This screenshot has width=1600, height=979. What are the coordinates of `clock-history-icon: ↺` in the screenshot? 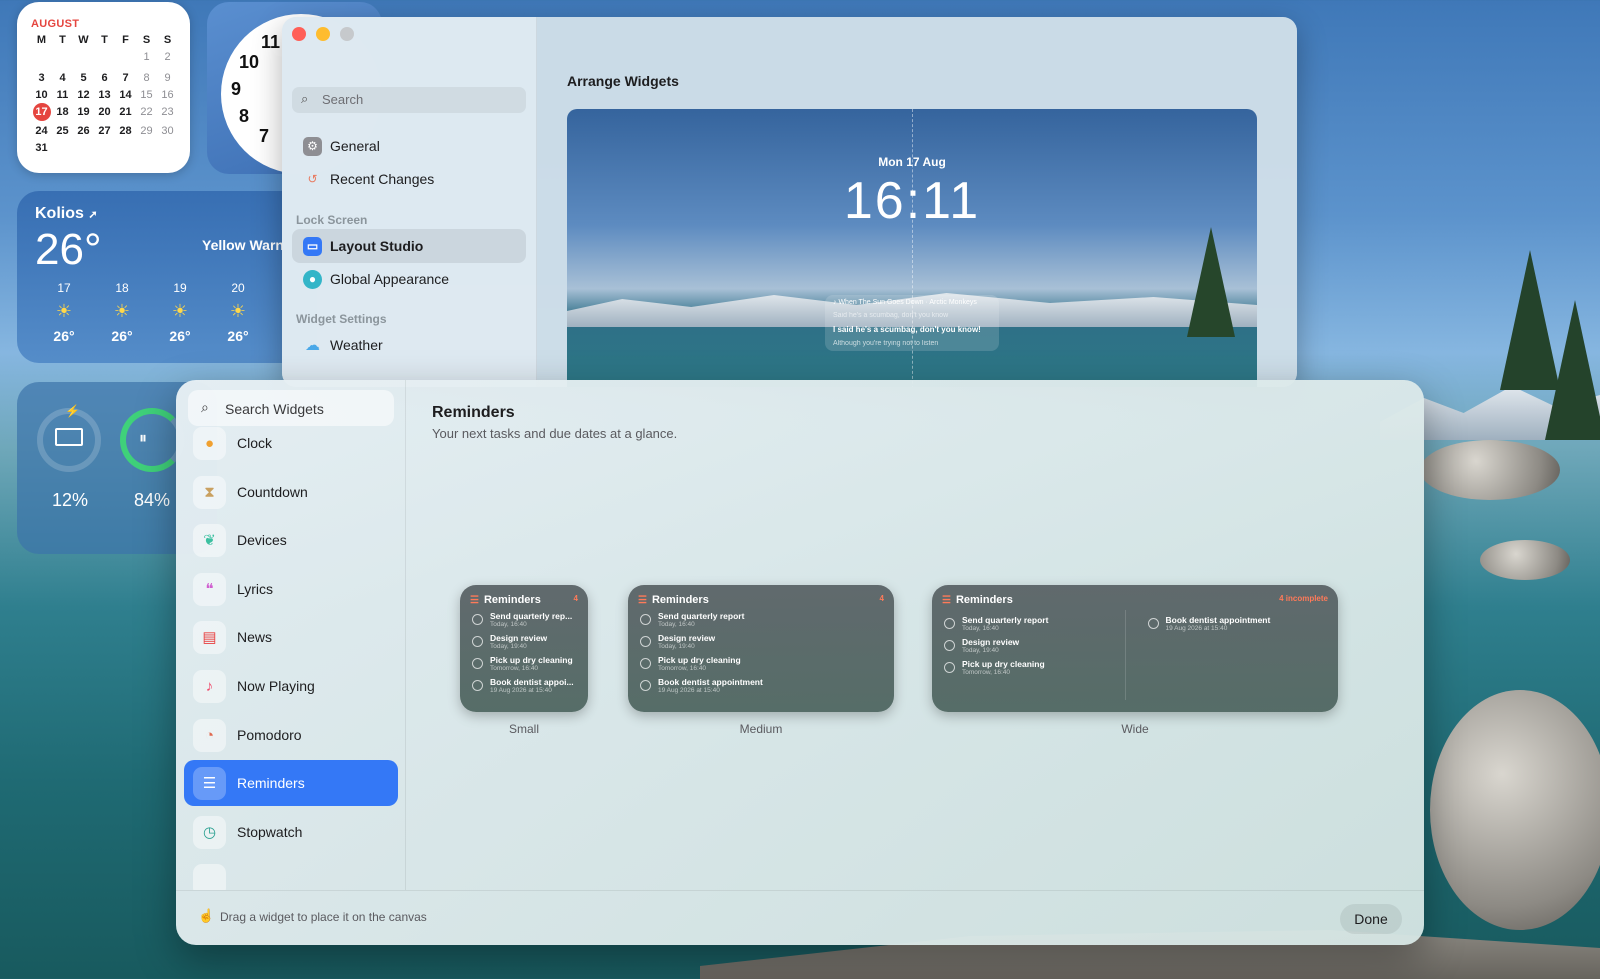 It's located at (312, 179).